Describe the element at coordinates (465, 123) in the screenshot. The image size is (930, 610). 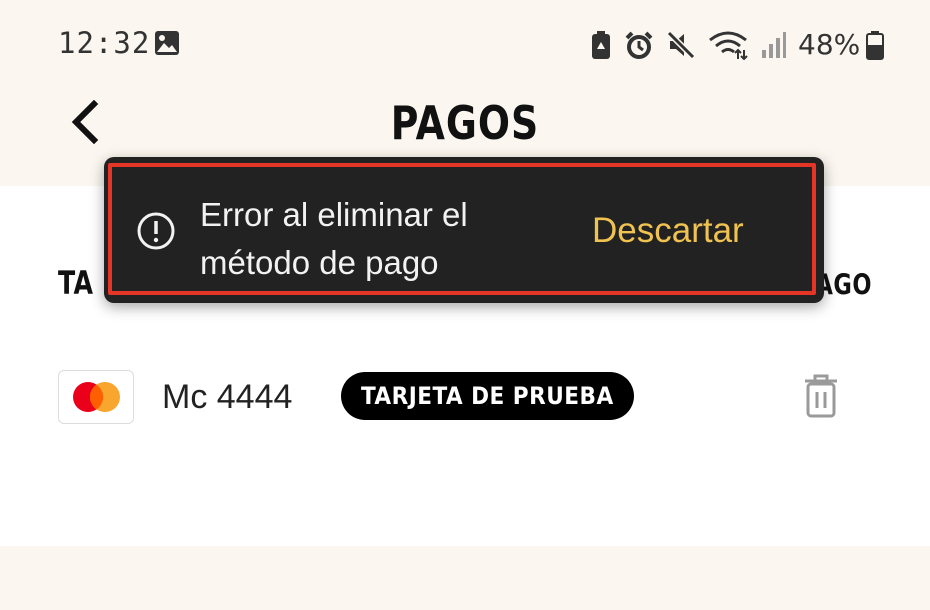
I see `page-title: PAGOS` at that location.